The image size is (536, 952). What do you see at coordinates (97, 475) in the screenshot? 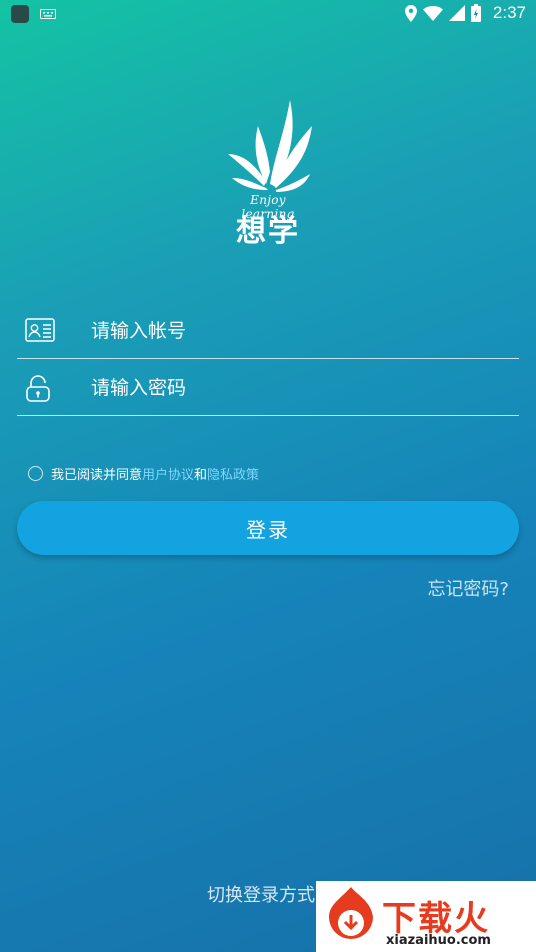
I see `agreement-prefix: 我已阅读并同意` at bounding box center [97, 475].